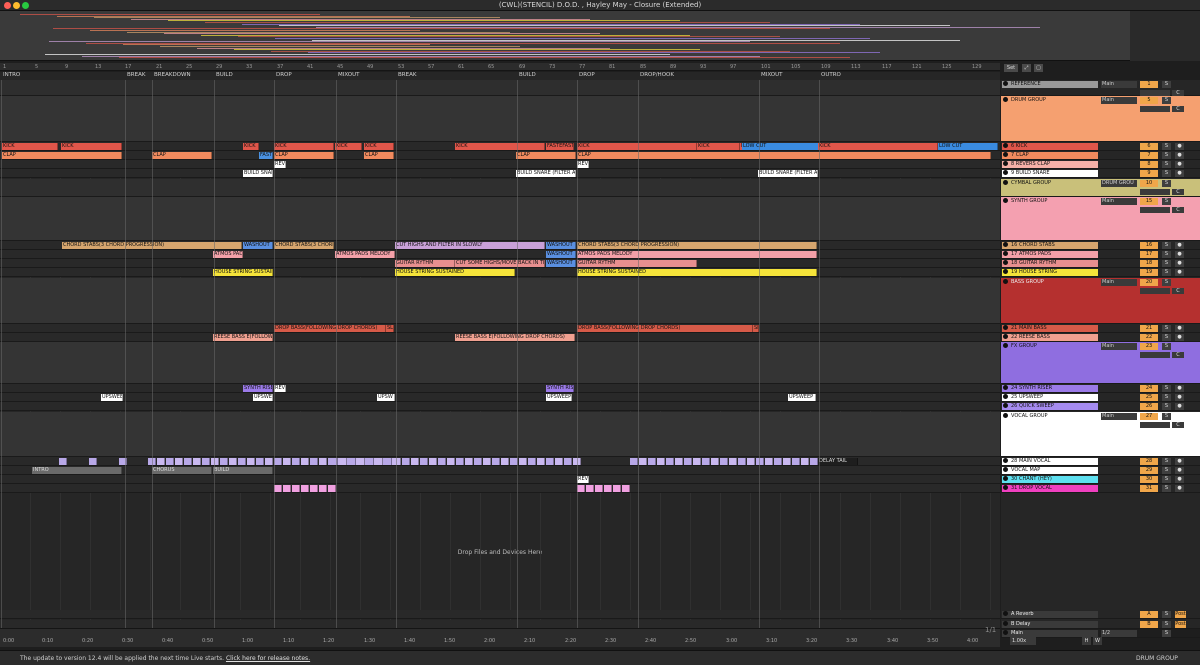 Image resolution: width=1200 pixels, height=665 pixels. Describe the element at coordinates (1023, 641) in the screenshot. I see `tempo-follow-field: 1.00x` at that location.